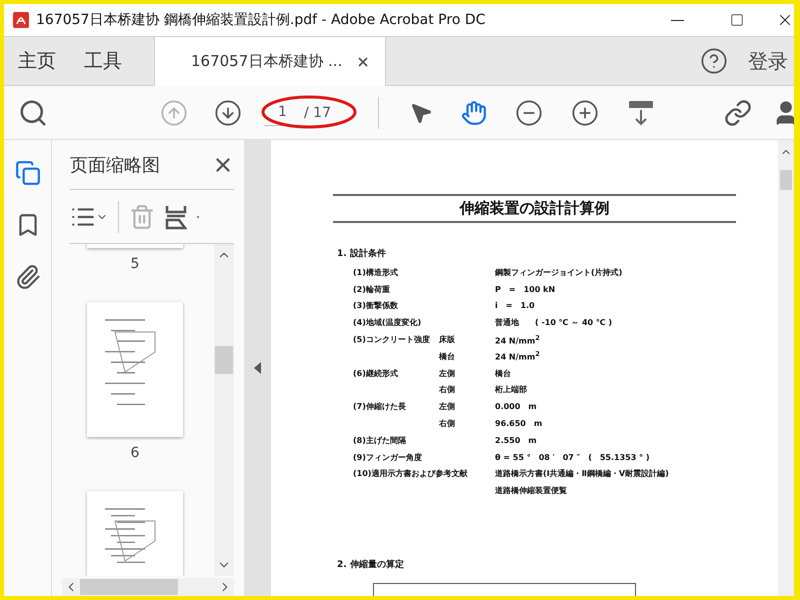  What do you see at coordinates (531, 490) in the screenshot?
I see `row-value: 道路橋伸縮装置便覧` at bounding box center [531, 490].